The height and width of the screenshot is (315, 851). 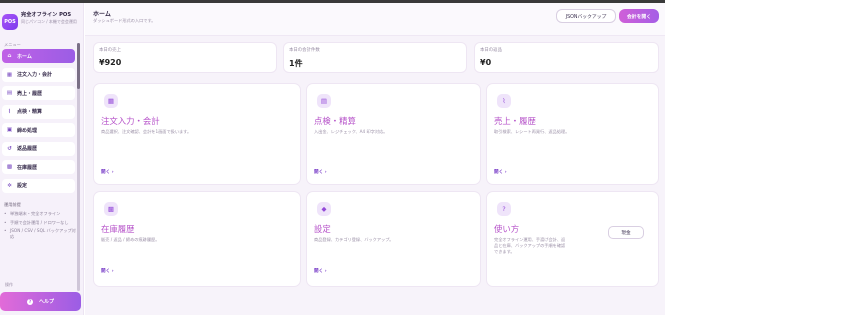 I want to click on sidebar-item-label: 返品履歴, so click(x=27, y=149).